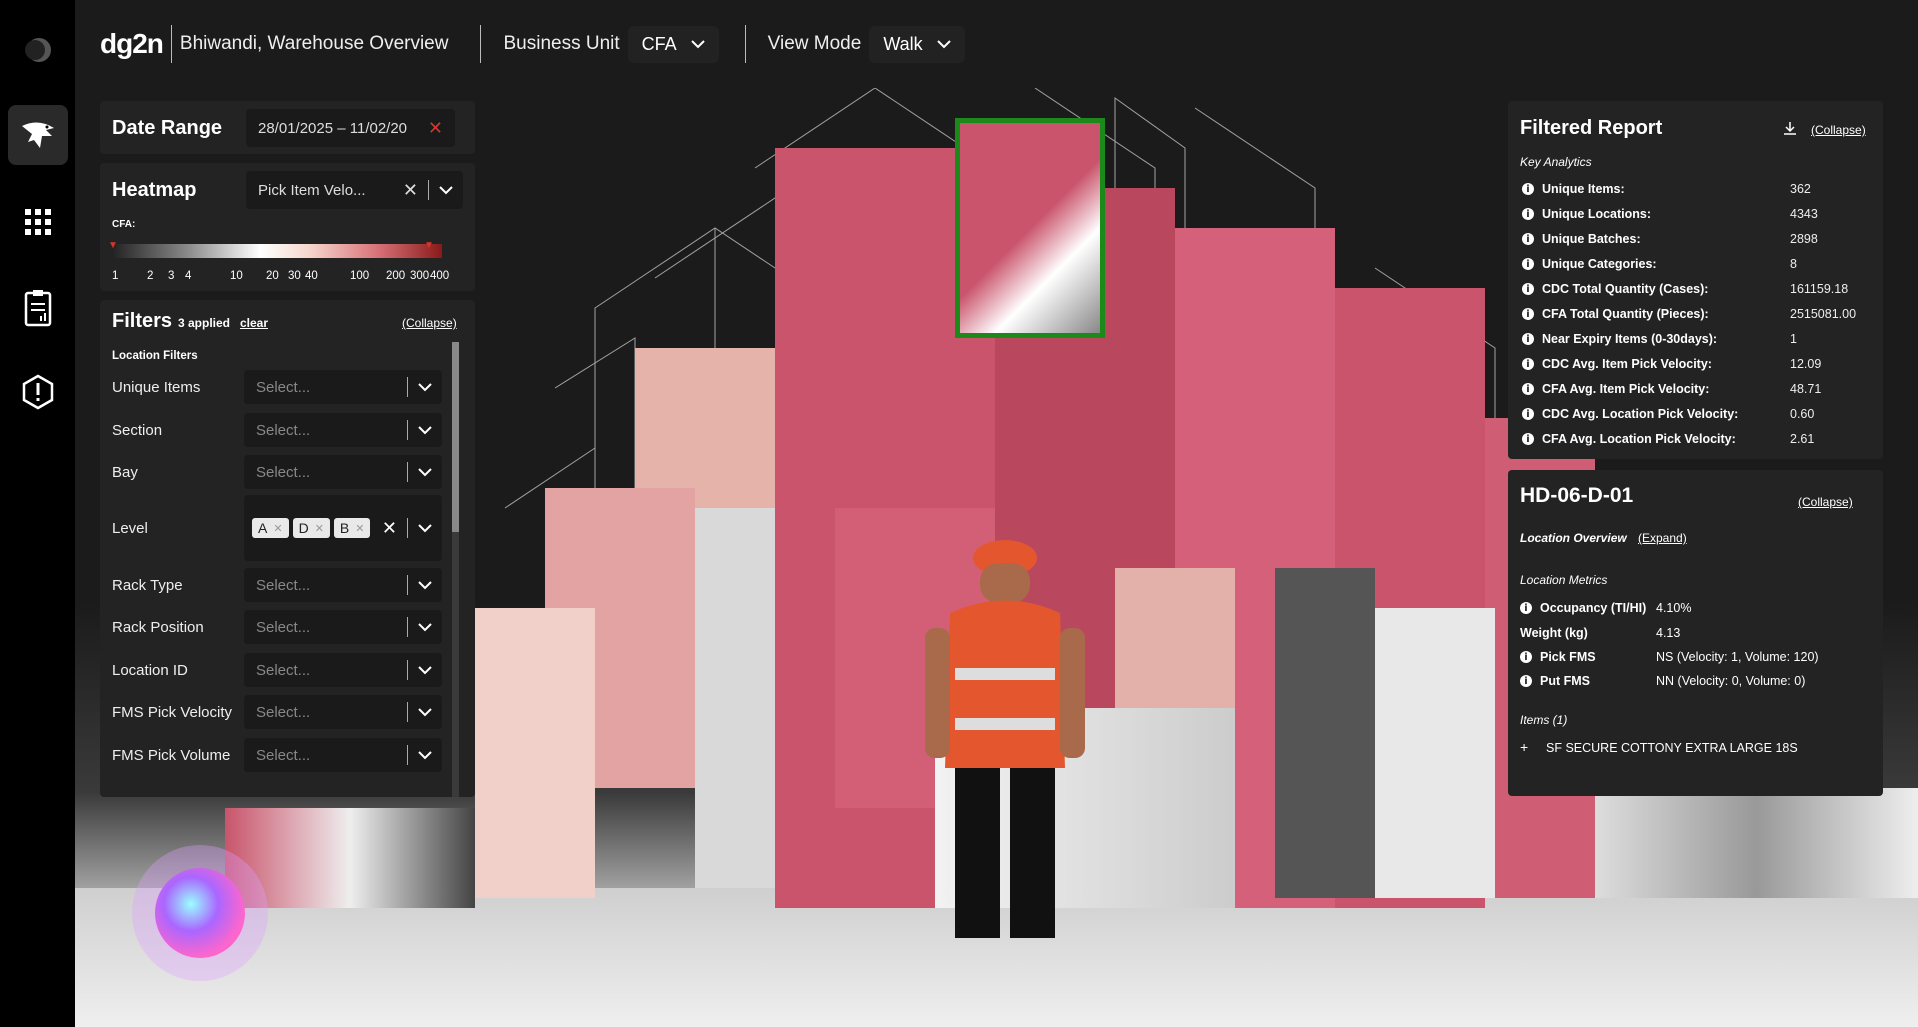 The width and height of the screenshot is (1918, 1027). Describe the element at coordinates (38, 308) in the screenshot. I see `report-icon` at that location.